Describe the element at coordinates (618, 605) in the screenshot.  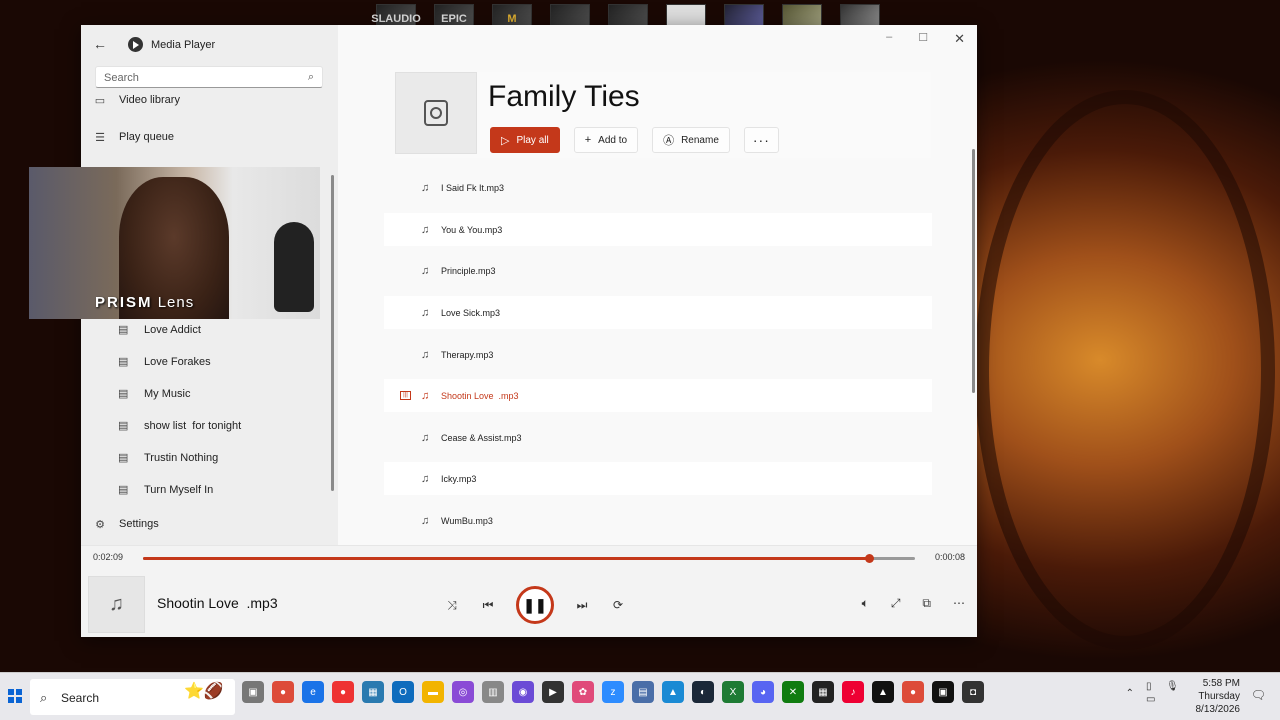
I see `repeat-icon: ⟳` at that location.